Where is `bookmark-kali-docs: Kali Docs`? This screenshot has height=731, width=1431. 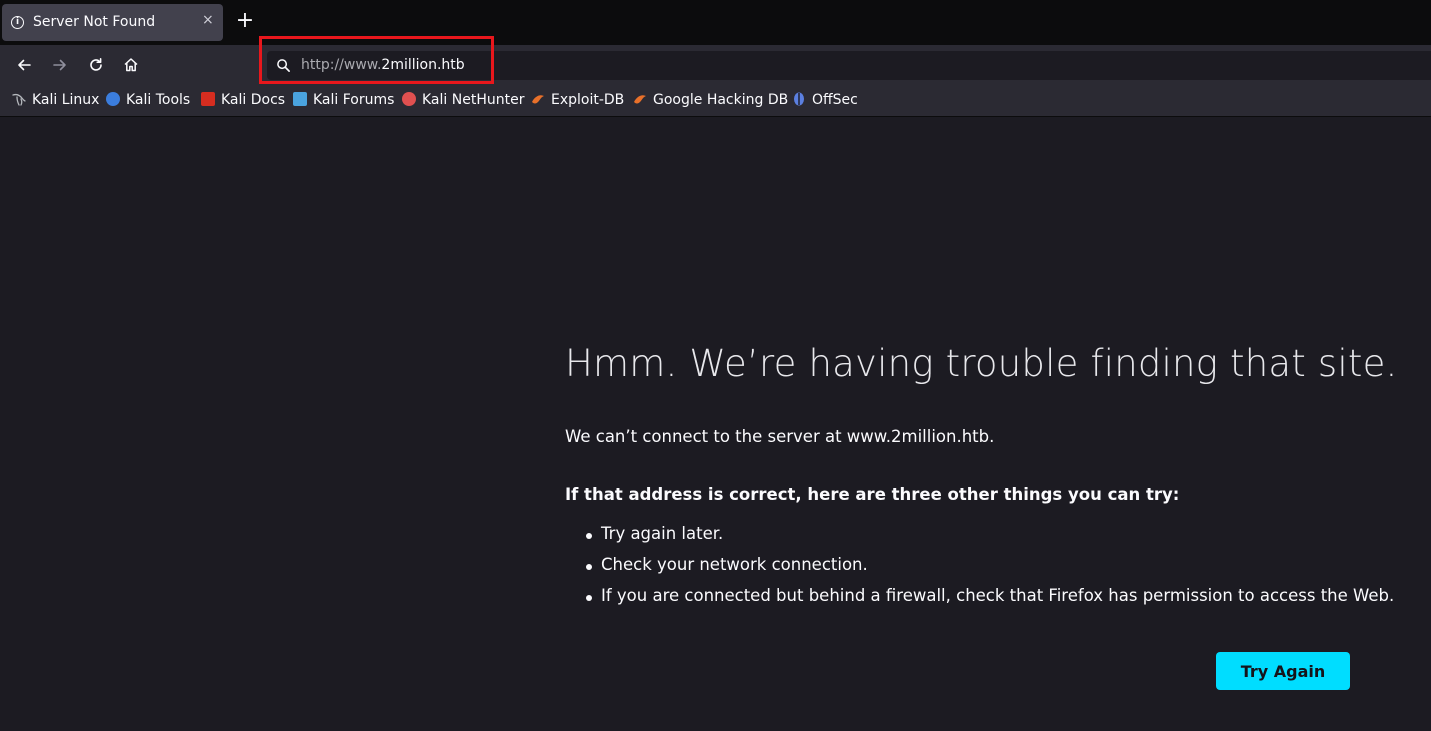 bookmark-kali-docs: Kali Docs is located at coordinates (243, 101).